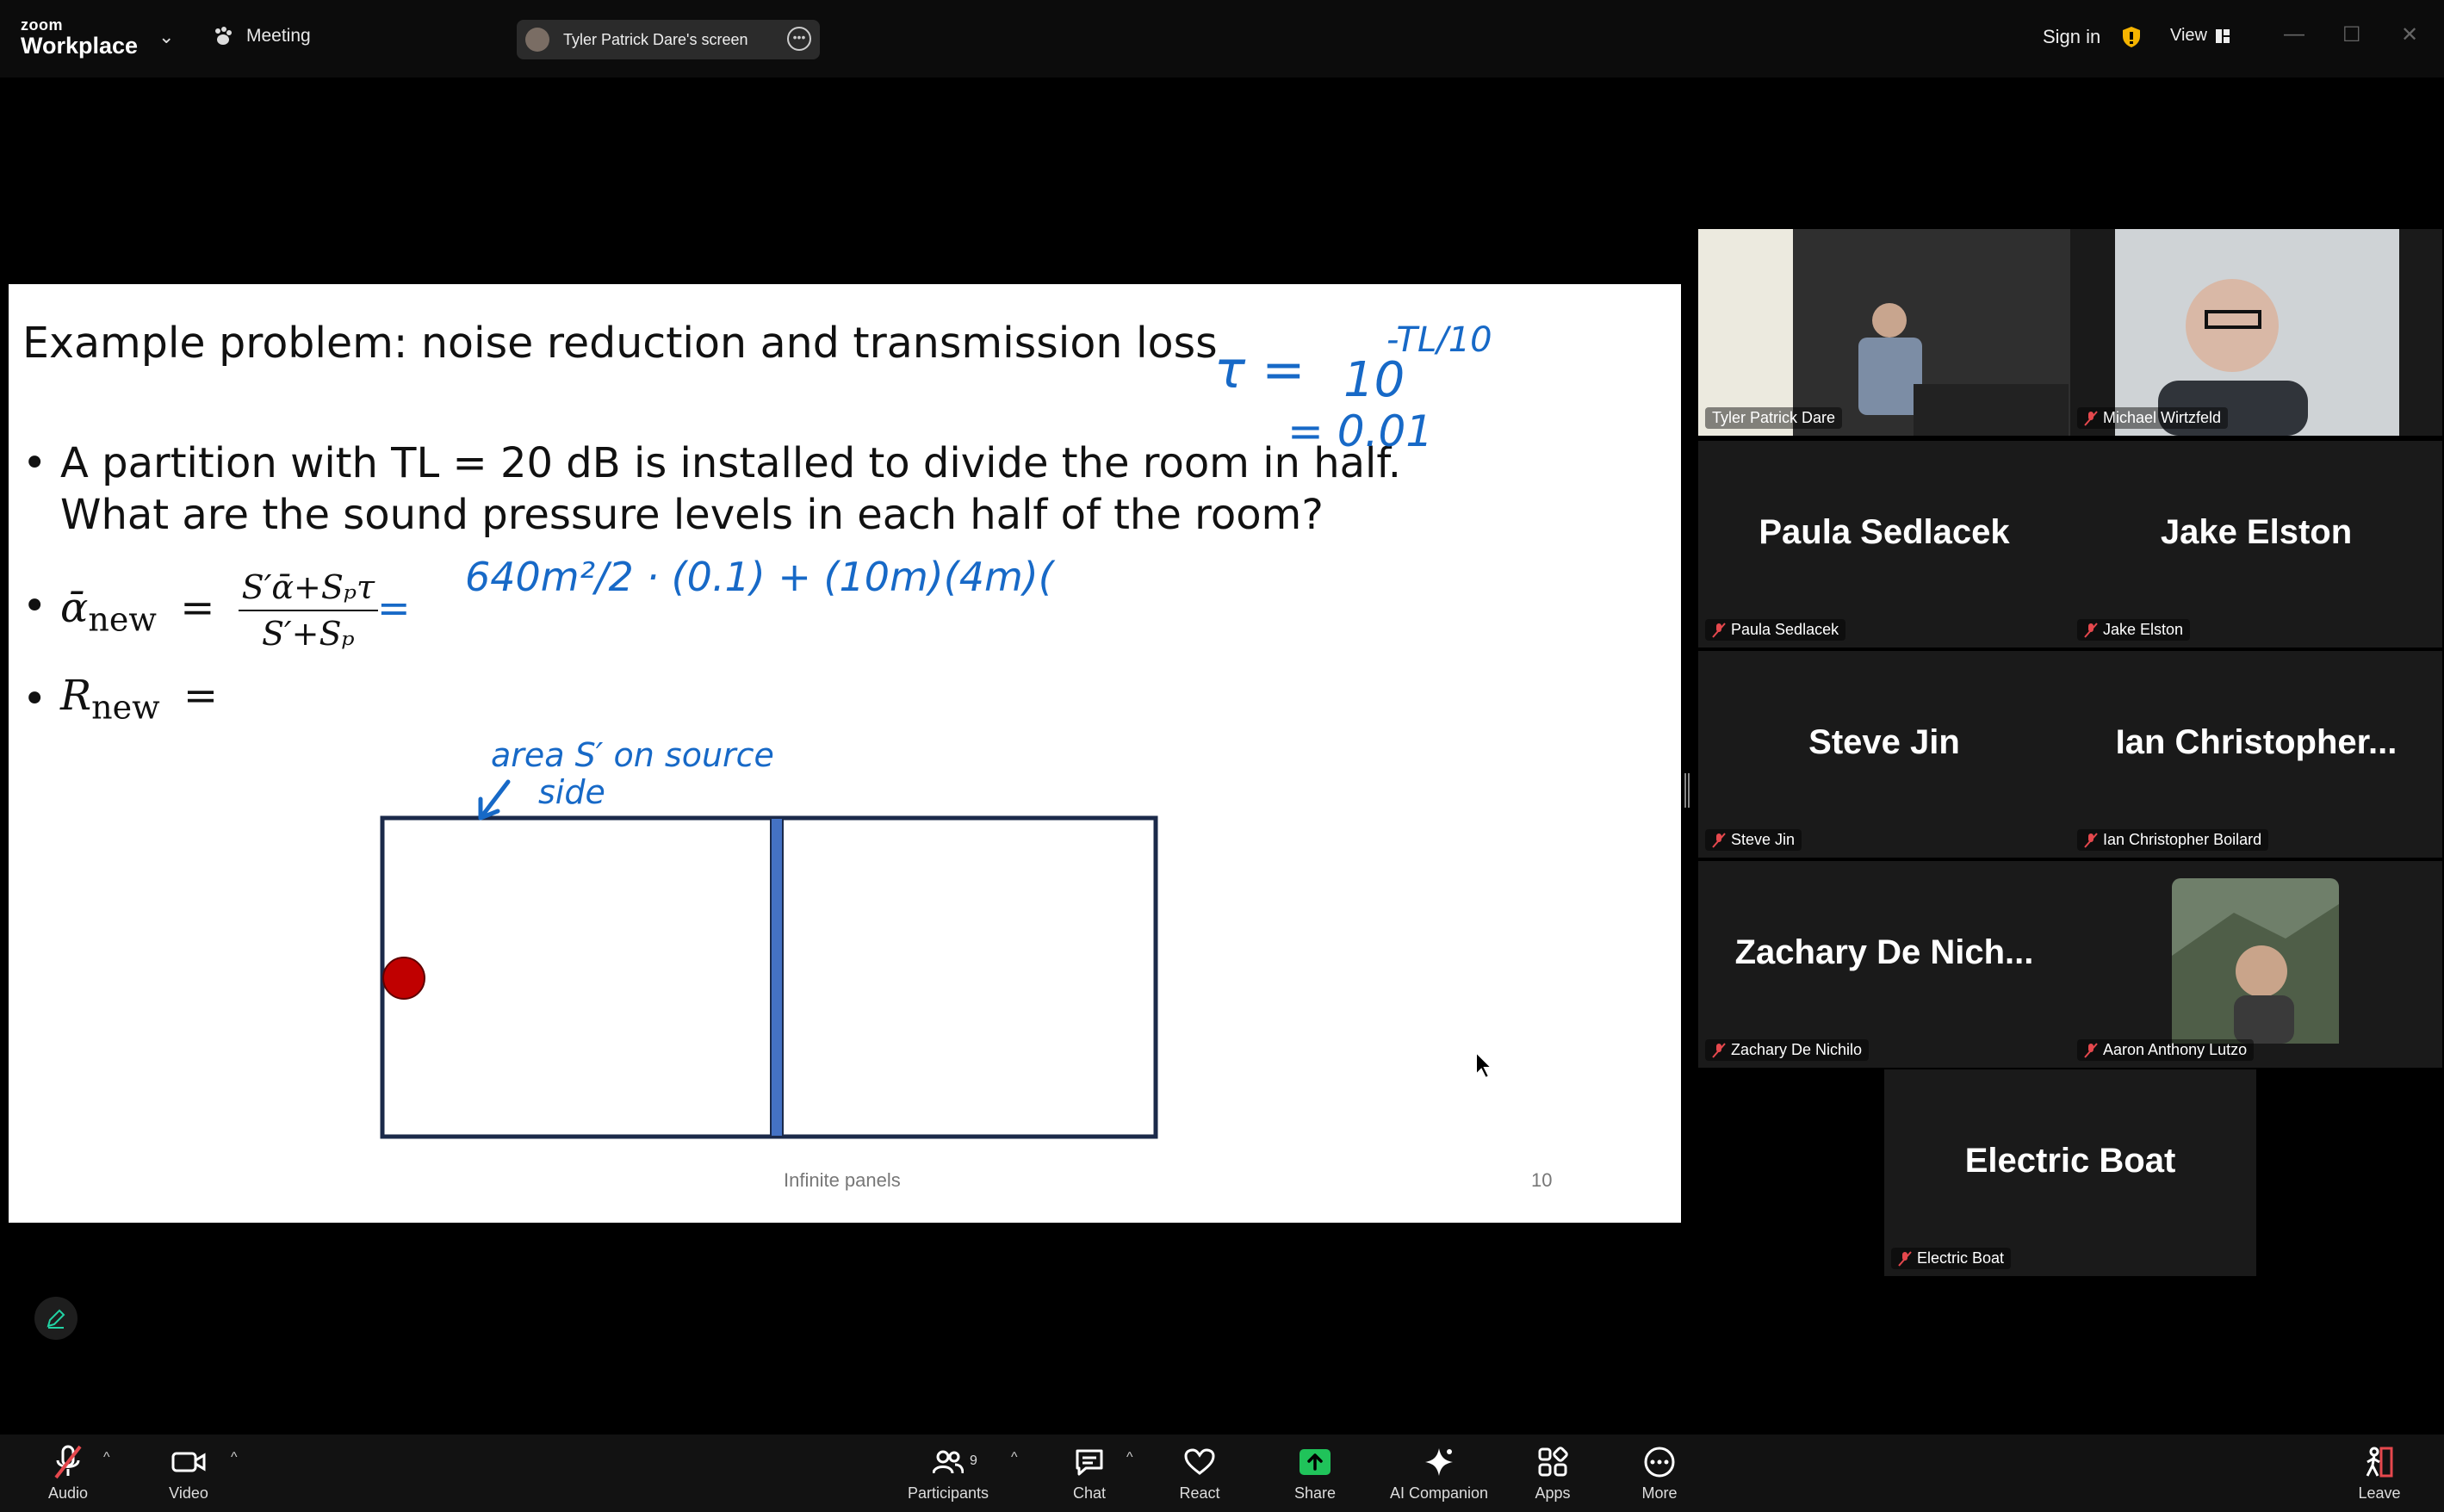 This screenshot has height=1512, width=2444. What do you see at coordinates (1553, 1493) in the screenshot?
I see `apps-label: Apps` at bounding box center [1553, 1493].